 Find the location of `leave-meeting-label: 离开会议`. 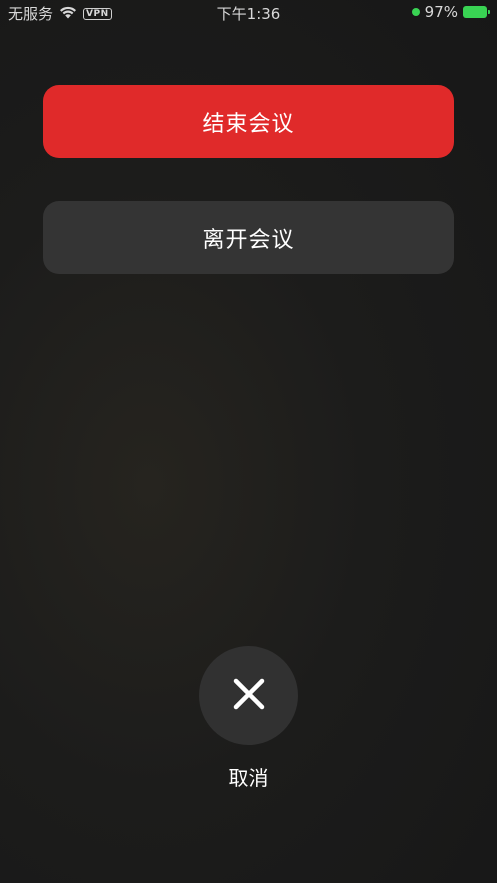

leave-meeting-label: 离开会议 is located at coordinates (248, 240).